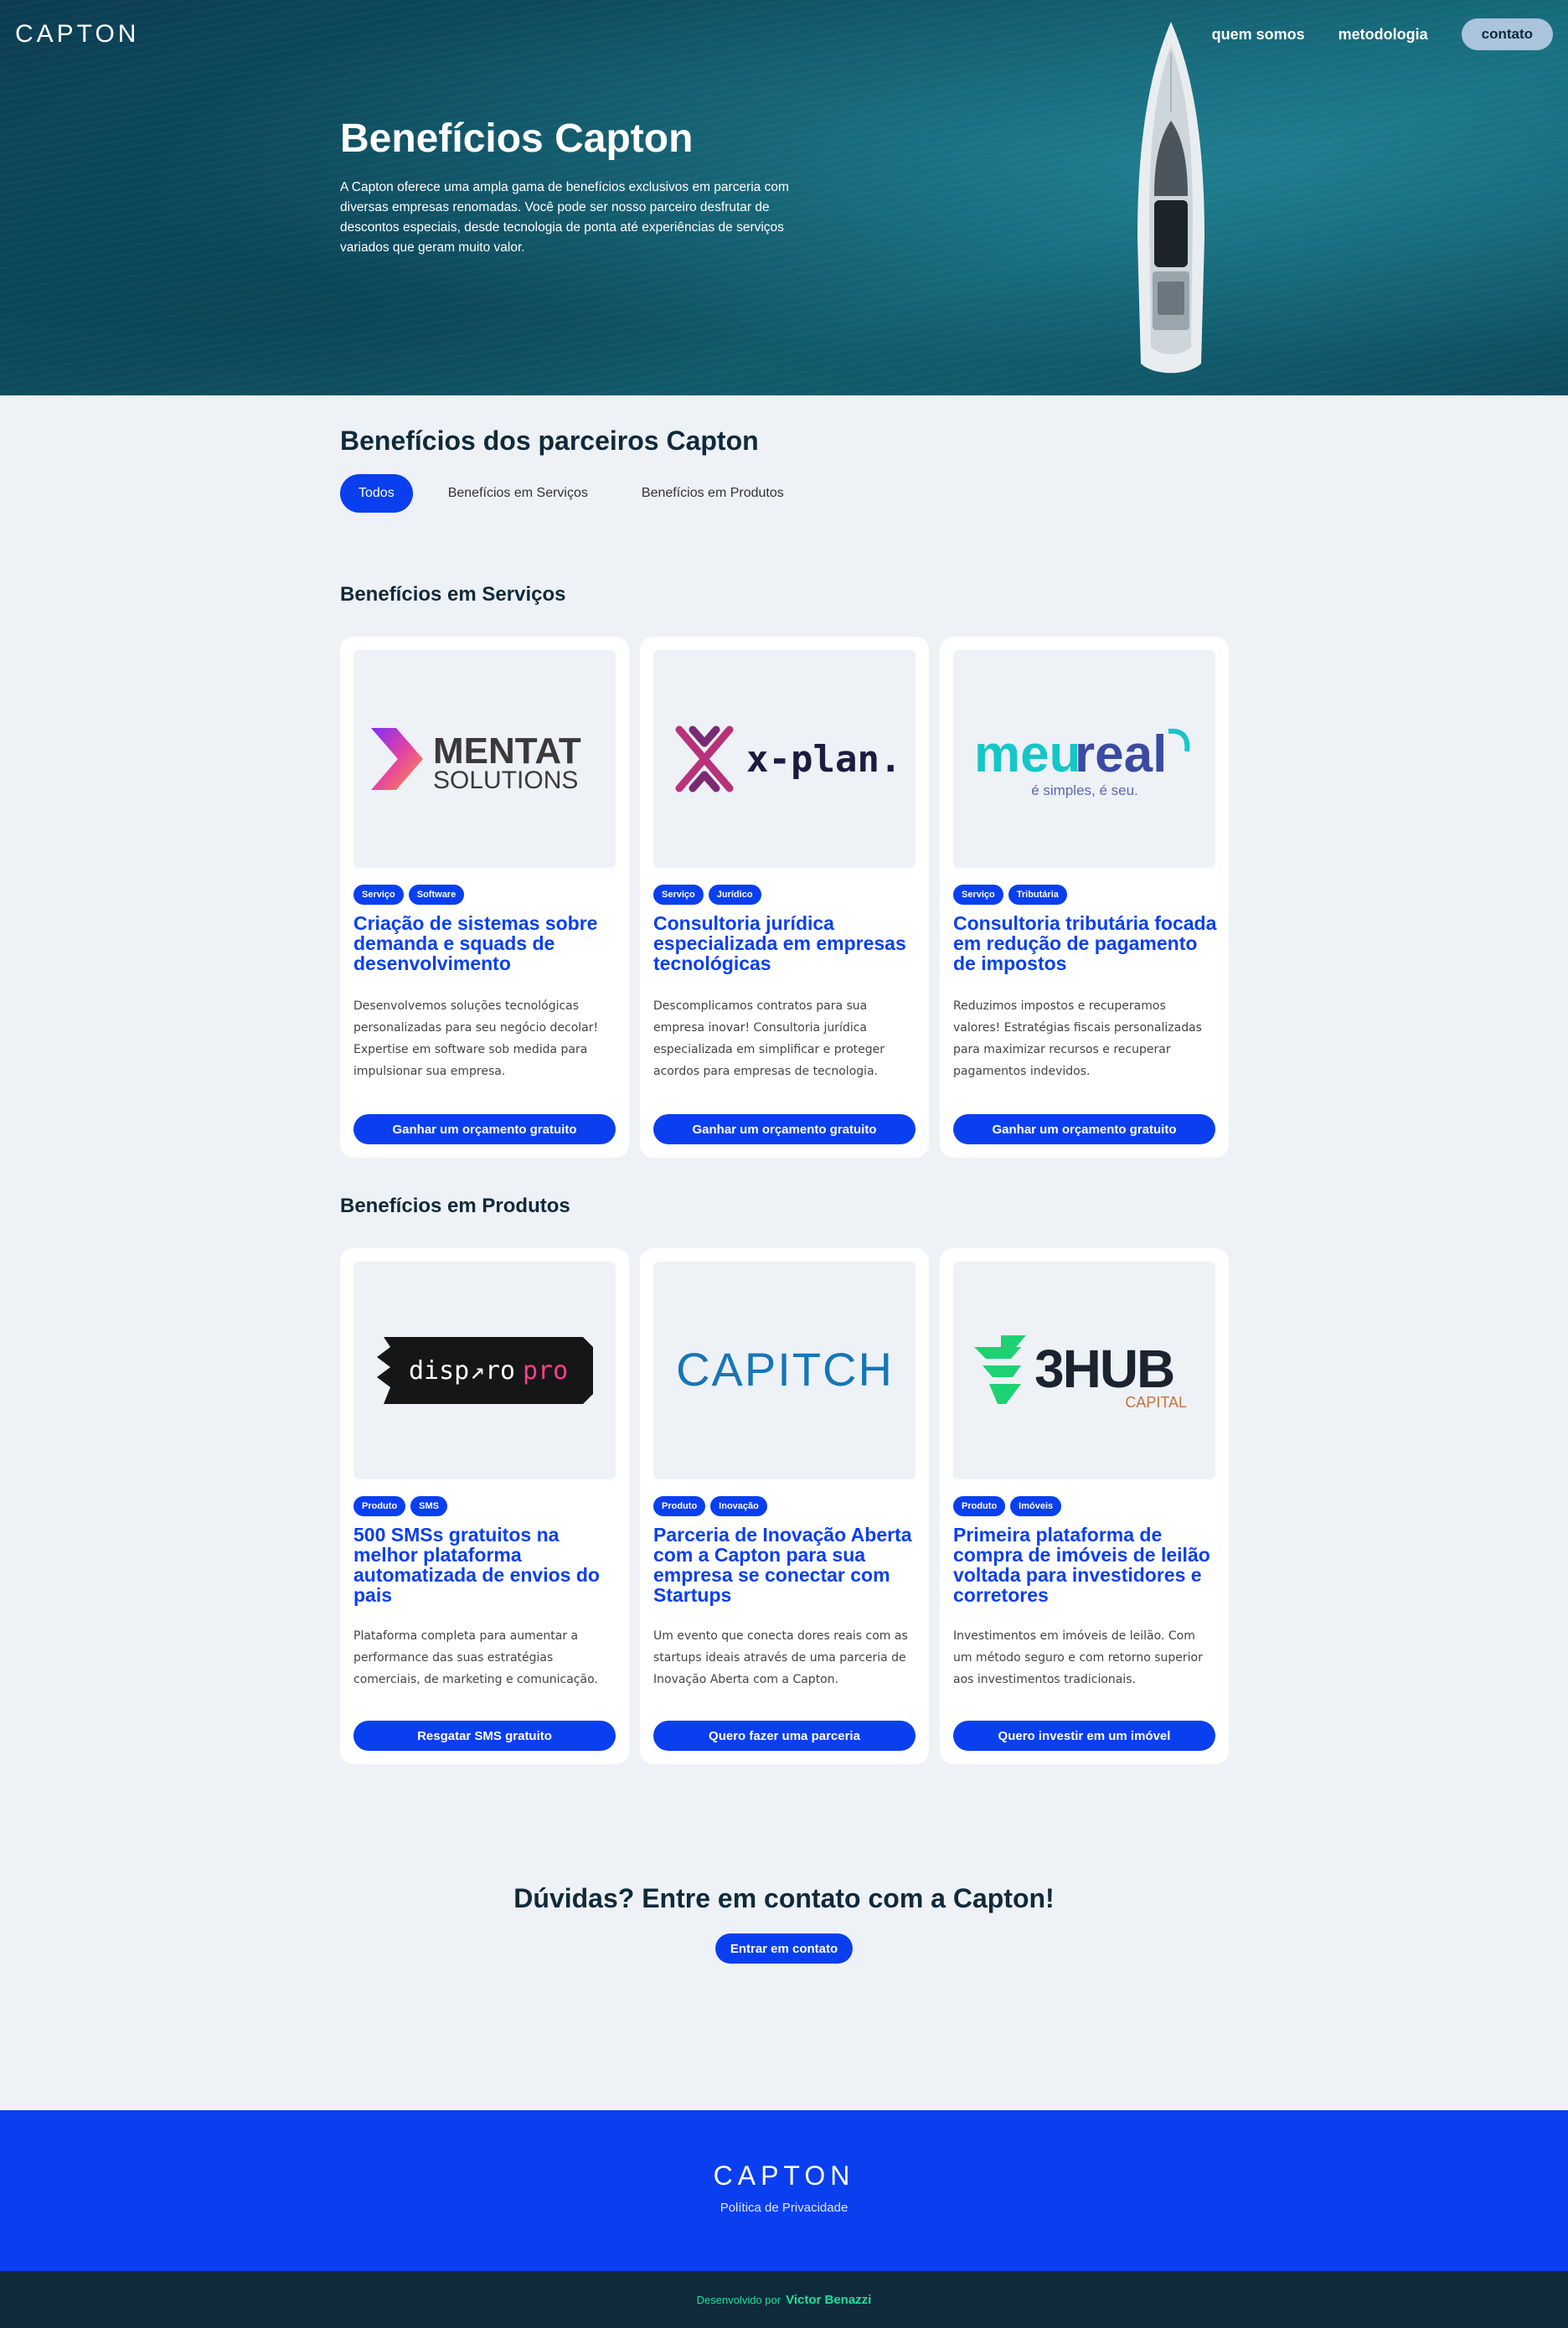 The image size is (1568, 2328). I want to click on services-title: Benefícios em Serviços, so click(453, 594).